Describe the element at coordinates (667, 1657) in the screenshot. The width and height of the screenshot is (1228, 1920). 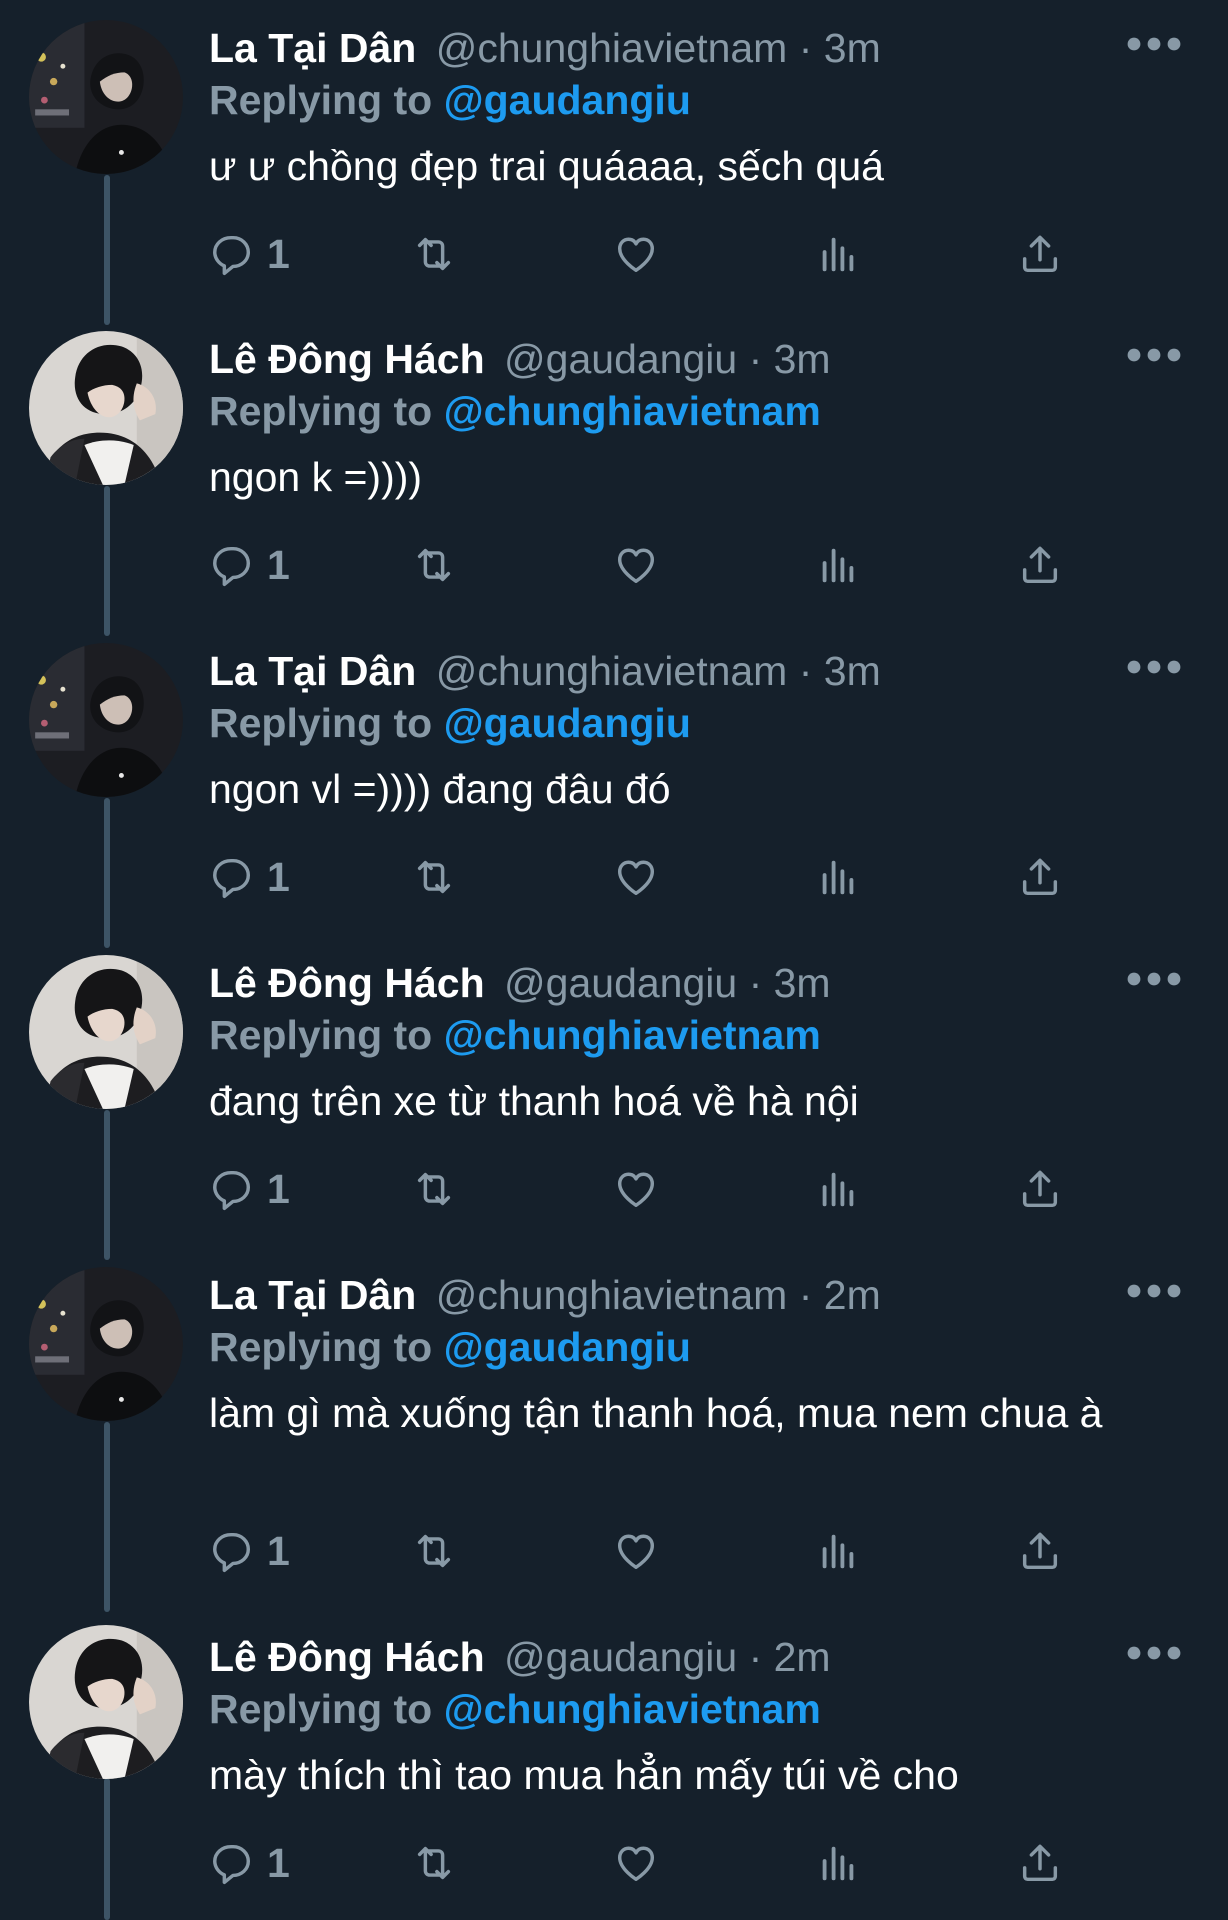
I see `handle-and-time: @gaudangiu · 2m` at that location.